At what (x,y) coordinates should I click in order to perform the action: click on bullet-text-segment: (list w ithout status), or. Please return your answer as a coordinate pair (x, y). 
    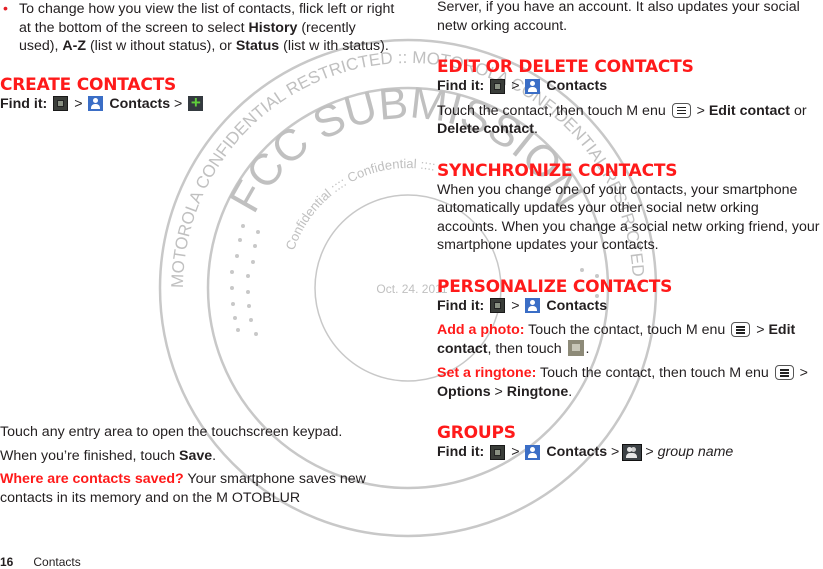
    Looking at the image, I should click on (161, 46).